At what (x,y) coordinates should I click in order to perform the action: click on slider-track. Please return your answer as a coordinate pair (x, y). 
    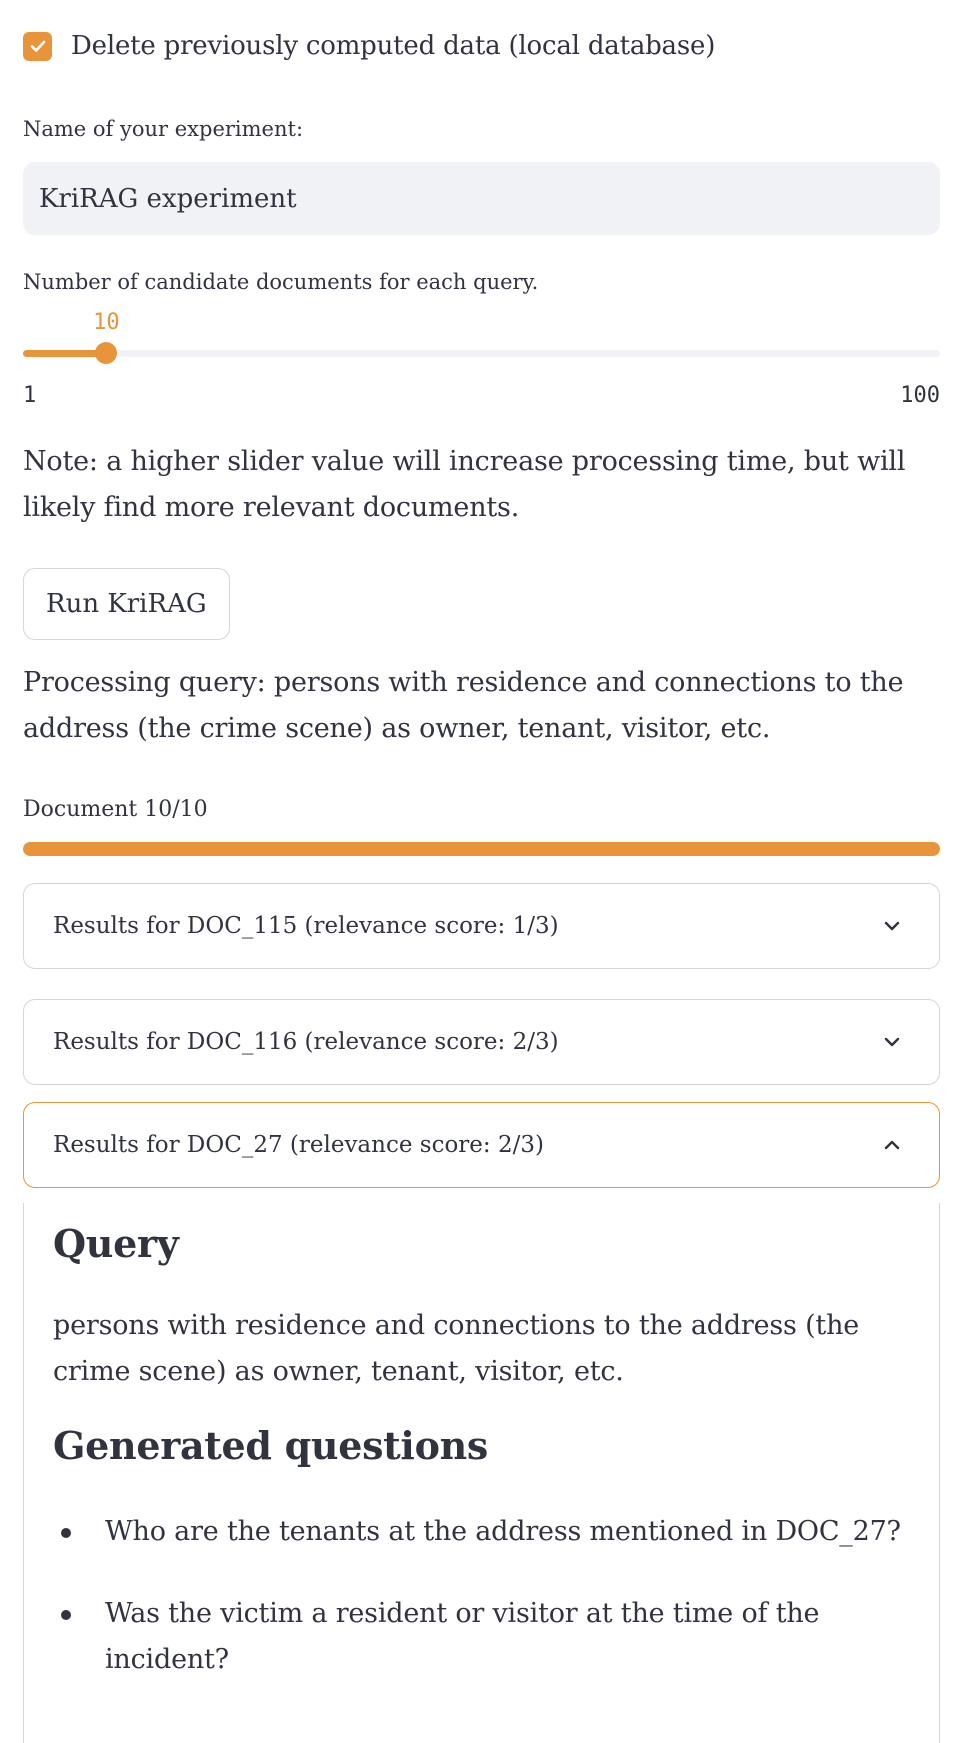
    Looking at the image, I should click on (481, 353).